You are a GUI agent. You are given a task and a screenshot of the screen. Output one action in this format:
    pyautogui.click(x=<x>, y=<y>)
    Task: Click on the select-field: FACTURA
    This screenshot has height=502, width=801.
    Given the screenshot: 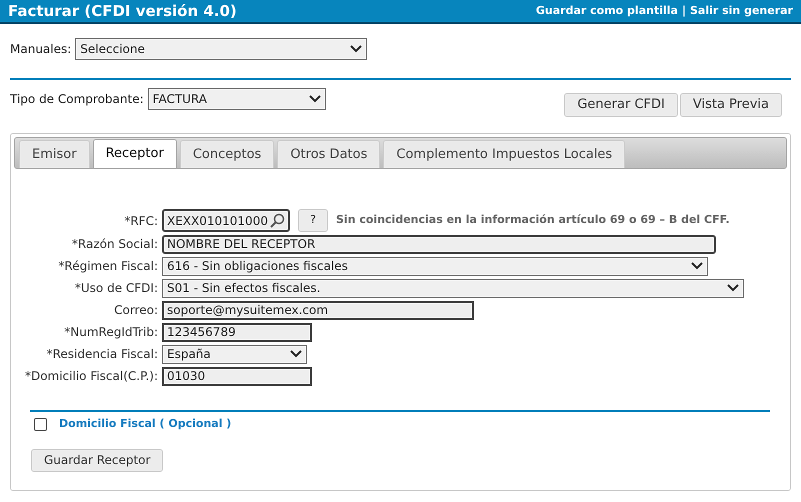 What is the action you would take?
    pyautogui.click(x=237, y=99)
    